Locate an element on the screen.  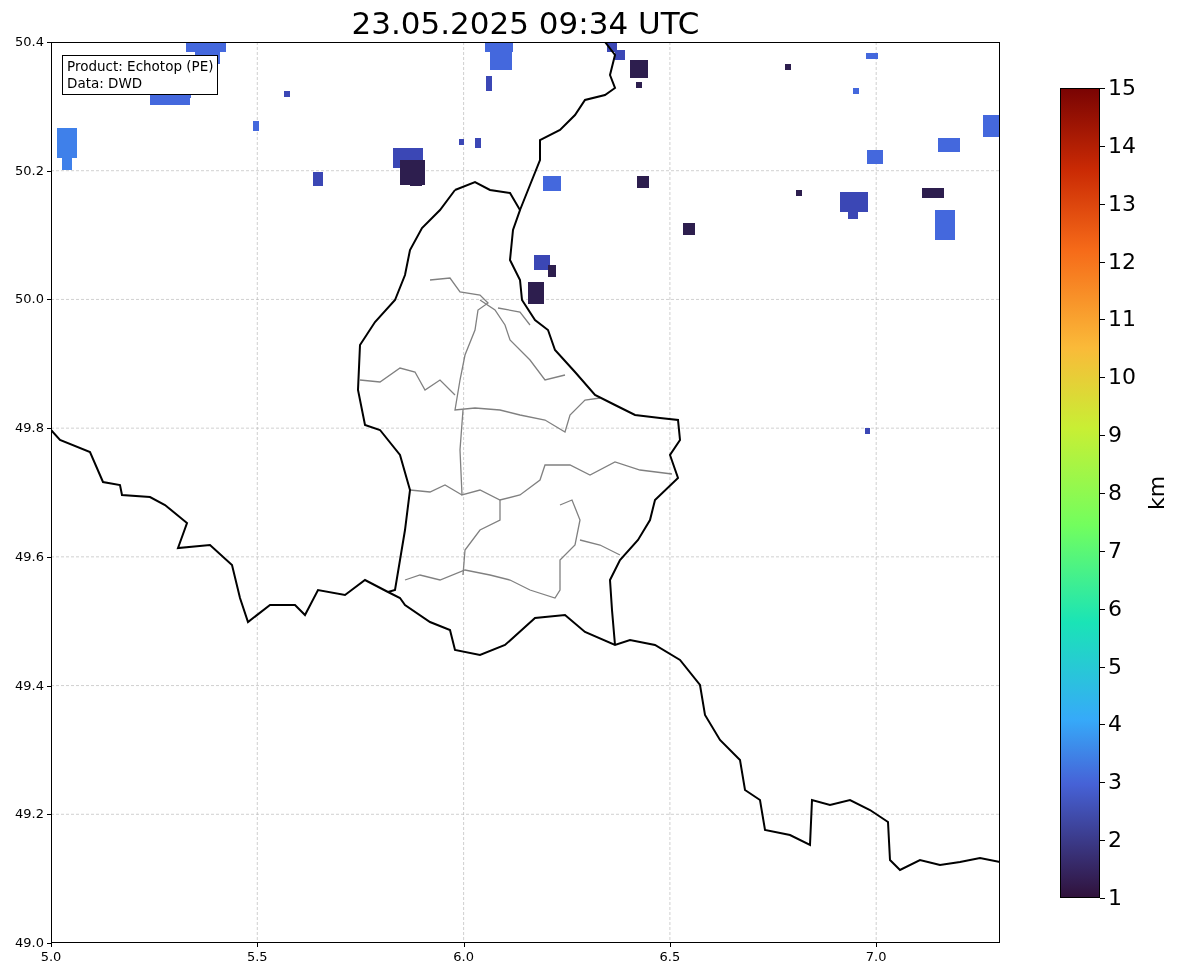
colorbar-tick-label: 14 is located at coordinates (1122, 145).